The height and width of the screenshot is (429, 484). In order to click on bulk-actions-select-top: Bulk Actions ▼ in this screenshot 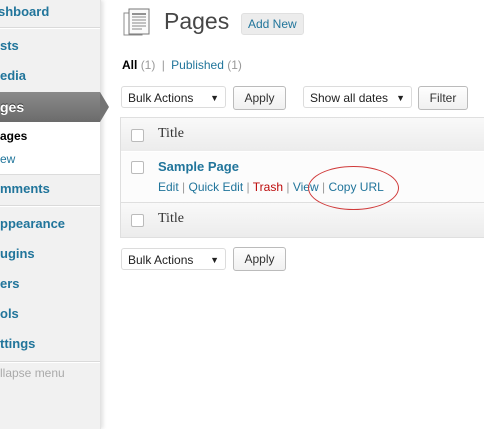, I will do `click(173, 97)`.